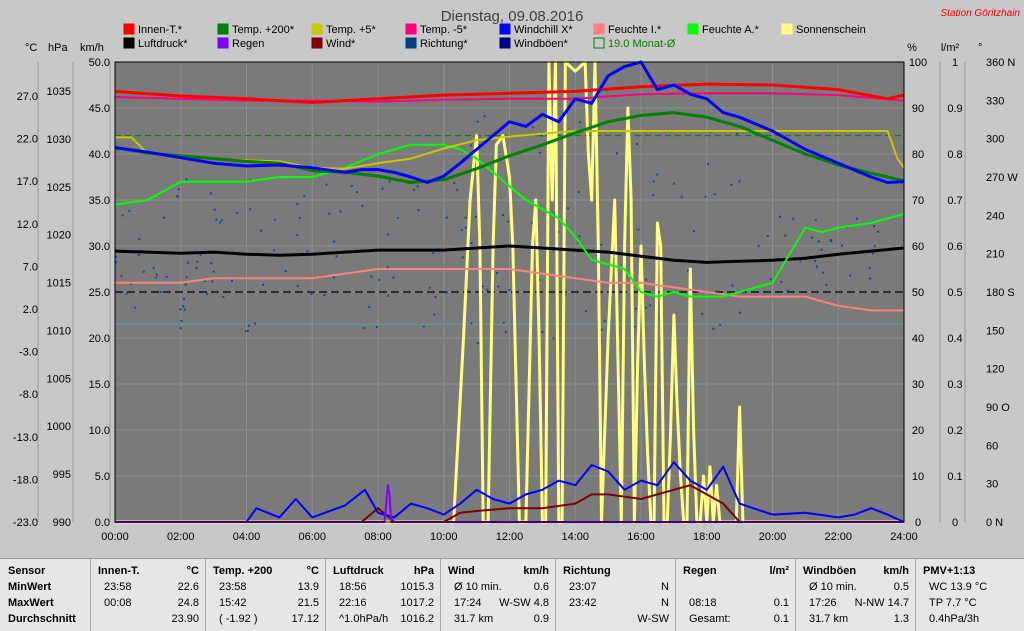 The width and height of the screenshot is (1024, 631). What do you see at coordinates (312, 571) in the screenshot?
I see `stats-column-unit: °C` at bounding box center [312, 571].